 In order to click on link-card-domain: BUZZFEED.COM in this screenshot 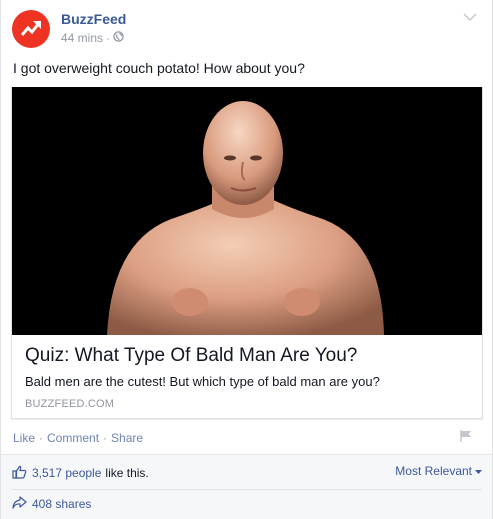, I will do `click(70, 404)`.